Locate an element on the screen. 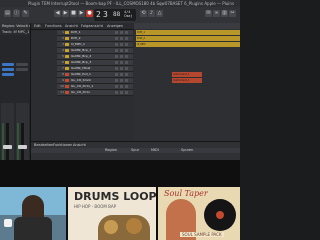  track-name: ILLMtk_Bcp_1 is located at coordinates (81, 50).